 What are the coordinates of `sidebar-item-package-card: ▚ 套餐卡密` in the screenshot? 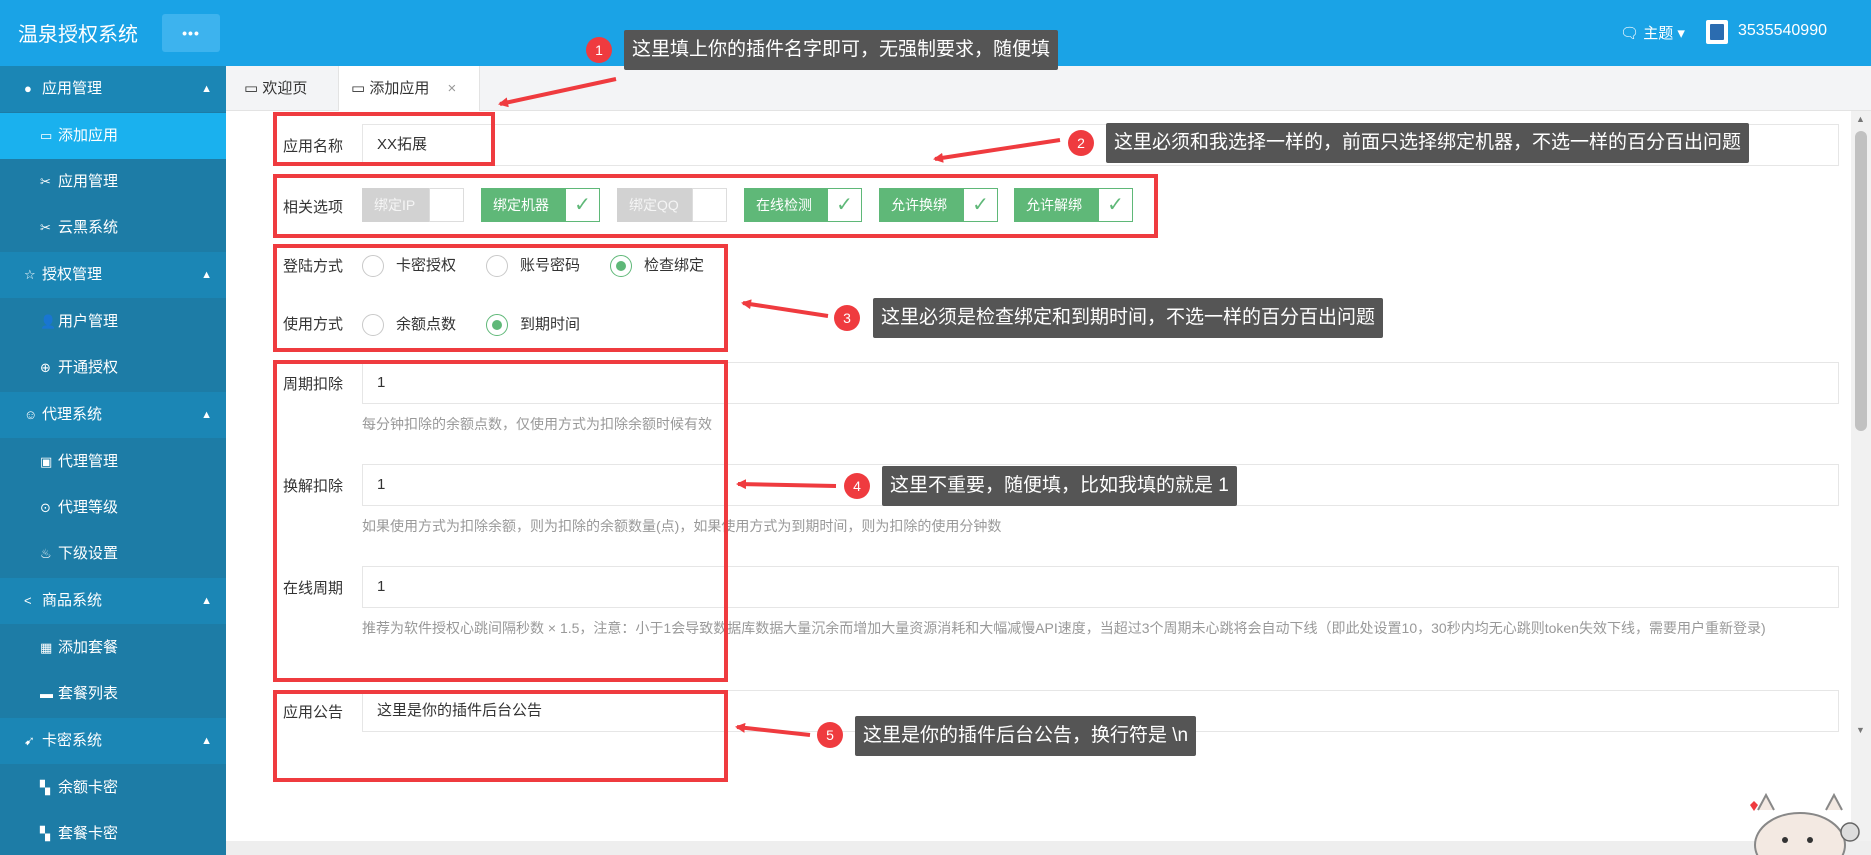 It's located at (113, 833).